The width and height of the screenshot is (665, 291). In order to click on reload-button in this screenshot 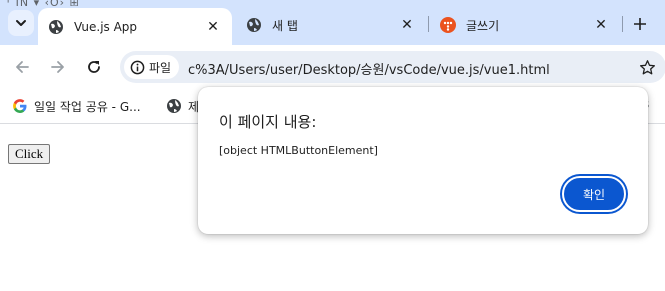, I will do `click(94, 67)`.